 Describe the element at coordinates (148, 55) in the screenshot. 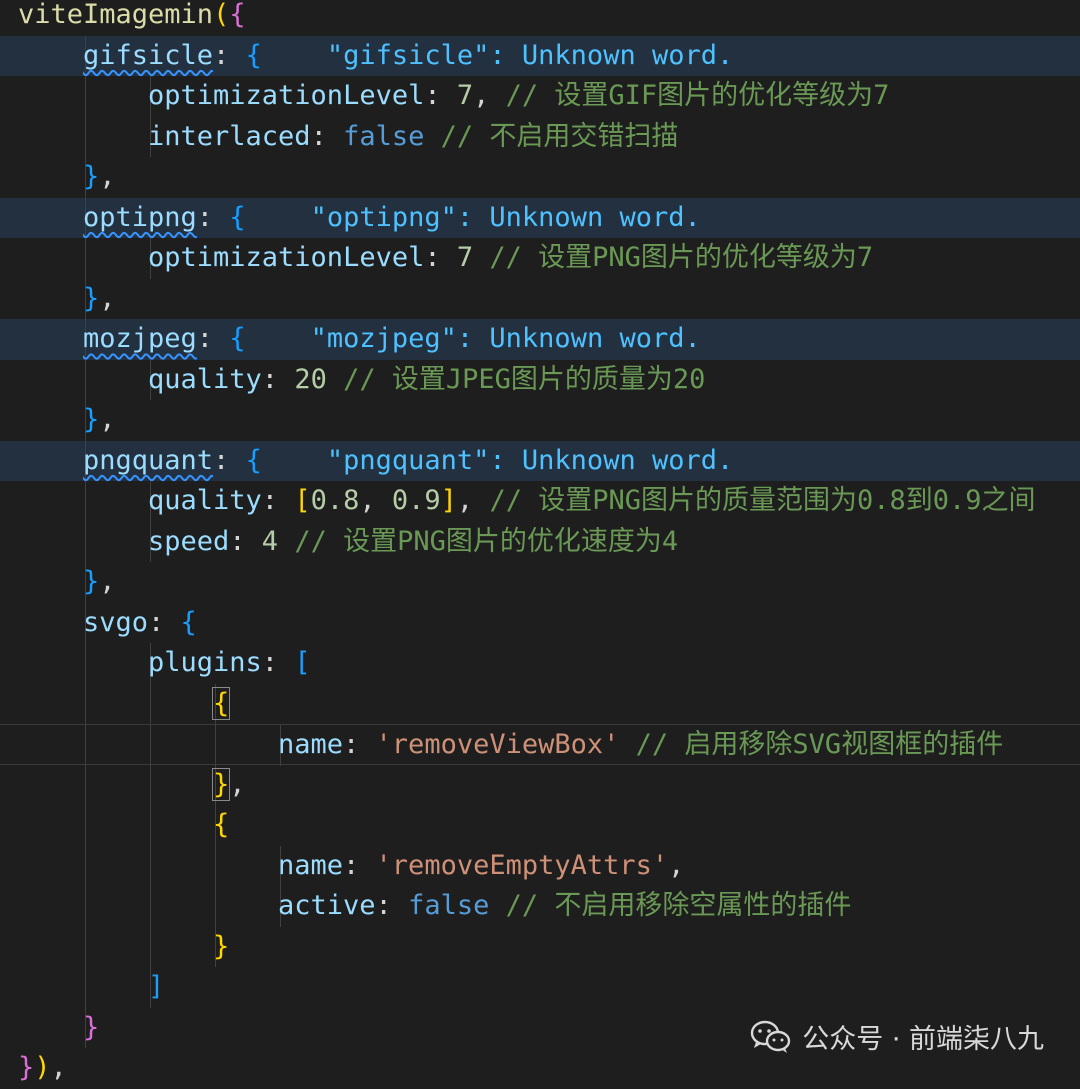

I see `code-token: gifsicle` at that location.